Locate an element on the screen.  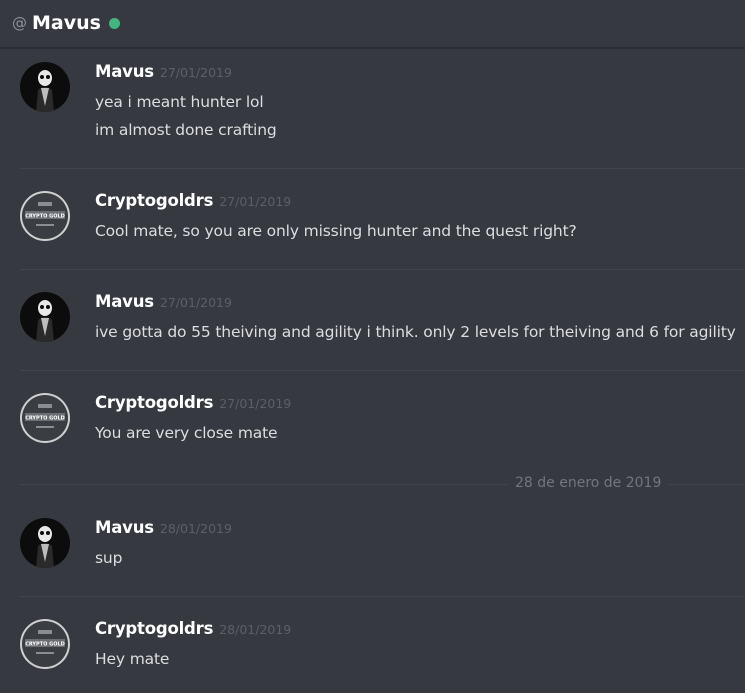
date-divider-label: 28 de enero de 2019 is located at coordinates (588, 483).